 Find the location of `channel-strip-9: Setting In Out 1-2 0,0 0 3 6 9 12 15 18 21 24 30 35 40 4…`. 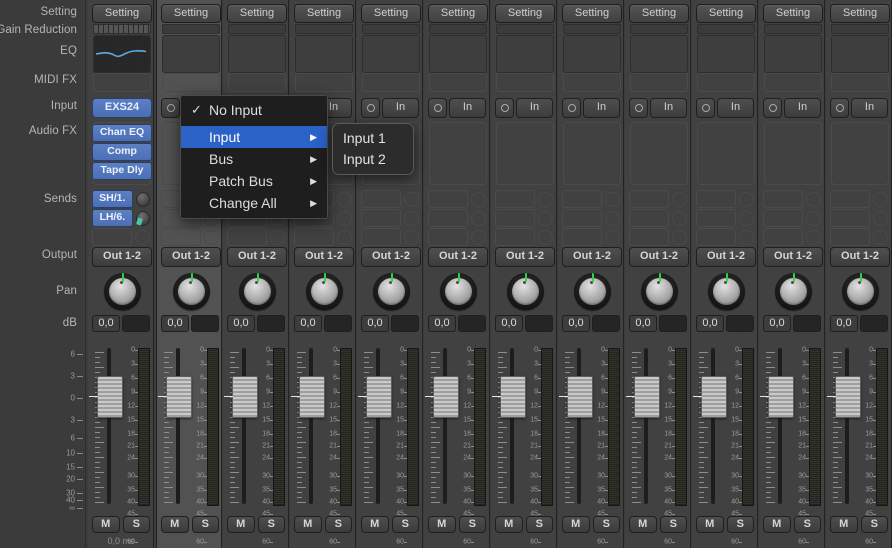

channel-strip-9: Setting In Out 1-2 0,0 0 3 6 9 12 15 18 21 24 30 35 40 4… is located at coordinates (658, 274).